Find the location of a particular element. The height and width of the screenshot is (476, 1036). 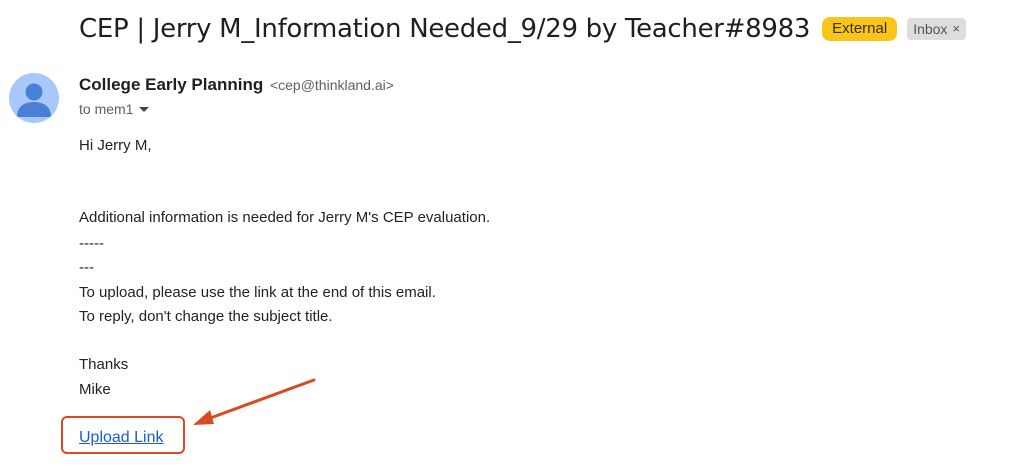

inbox-label-text: Inbox is located at coordinates (930, 29).